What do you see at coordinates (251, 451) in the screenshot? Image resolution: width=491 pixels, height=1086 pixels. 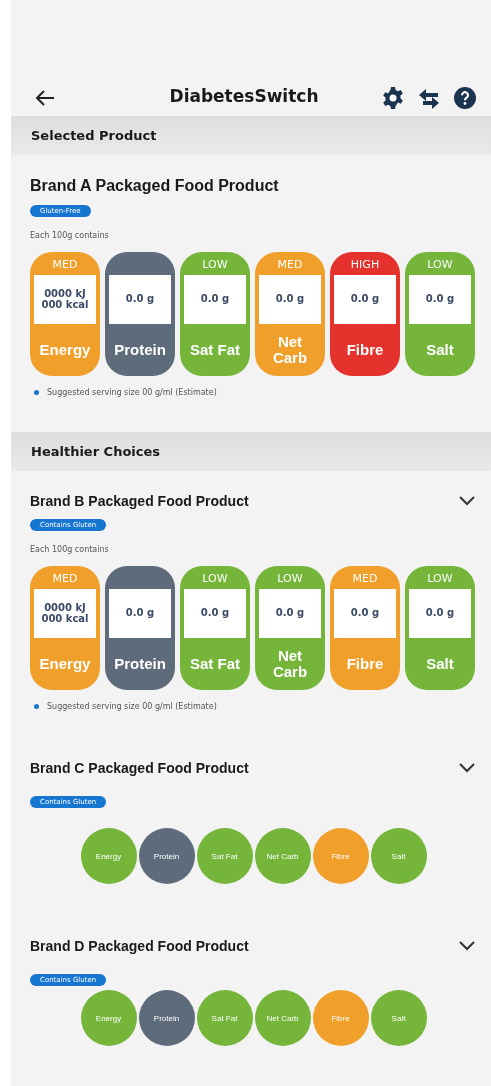 I see `section-header: Healthier Choices` at bounding box center [251, 451].